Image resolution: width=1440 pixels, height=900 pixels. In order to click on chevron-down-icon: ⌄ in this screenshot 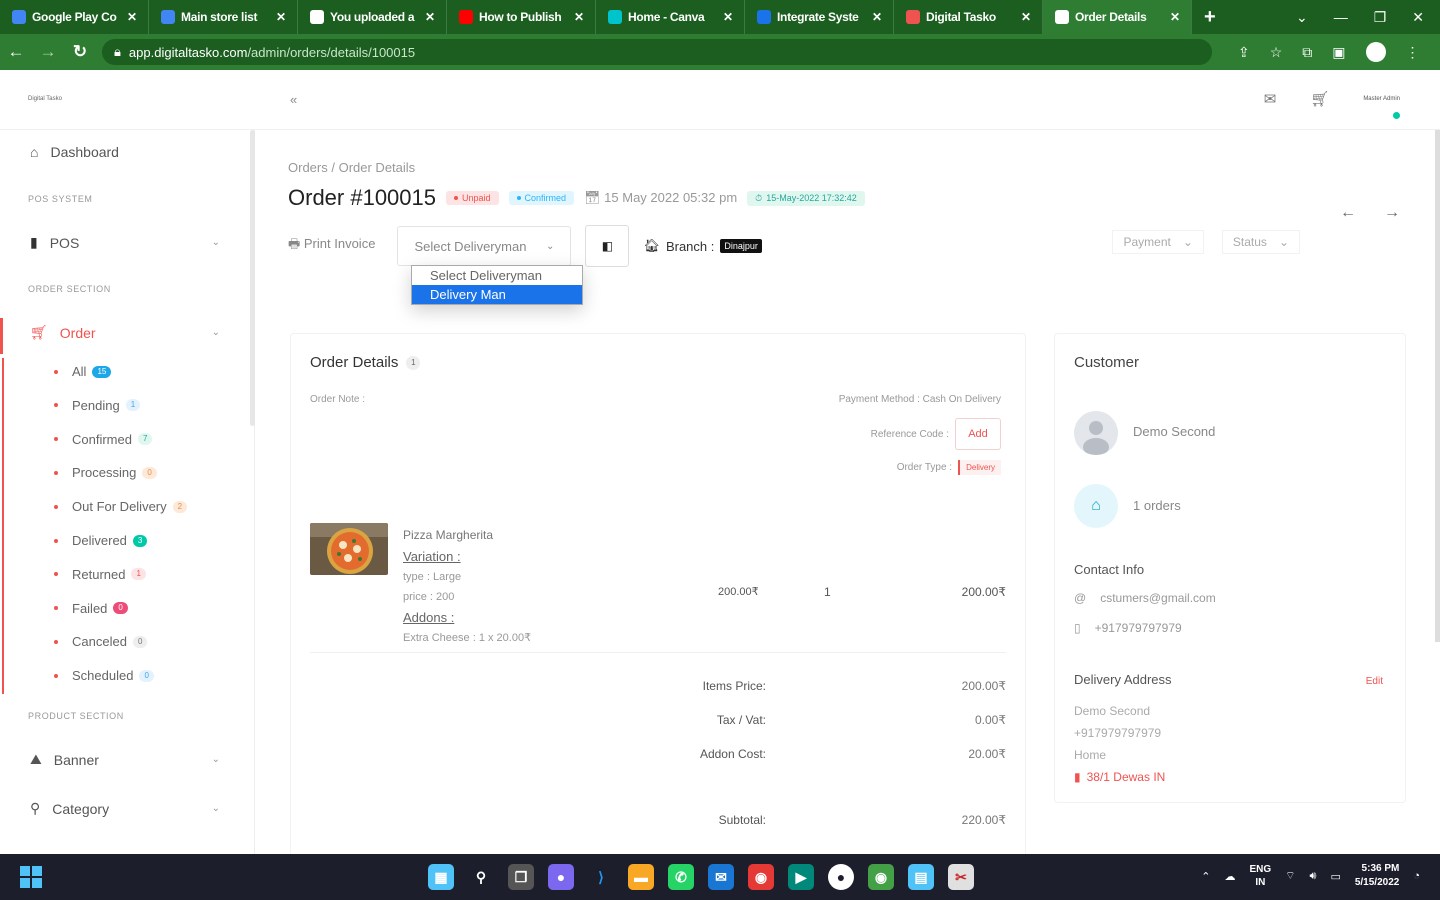, I will do `click(215, 808)`.